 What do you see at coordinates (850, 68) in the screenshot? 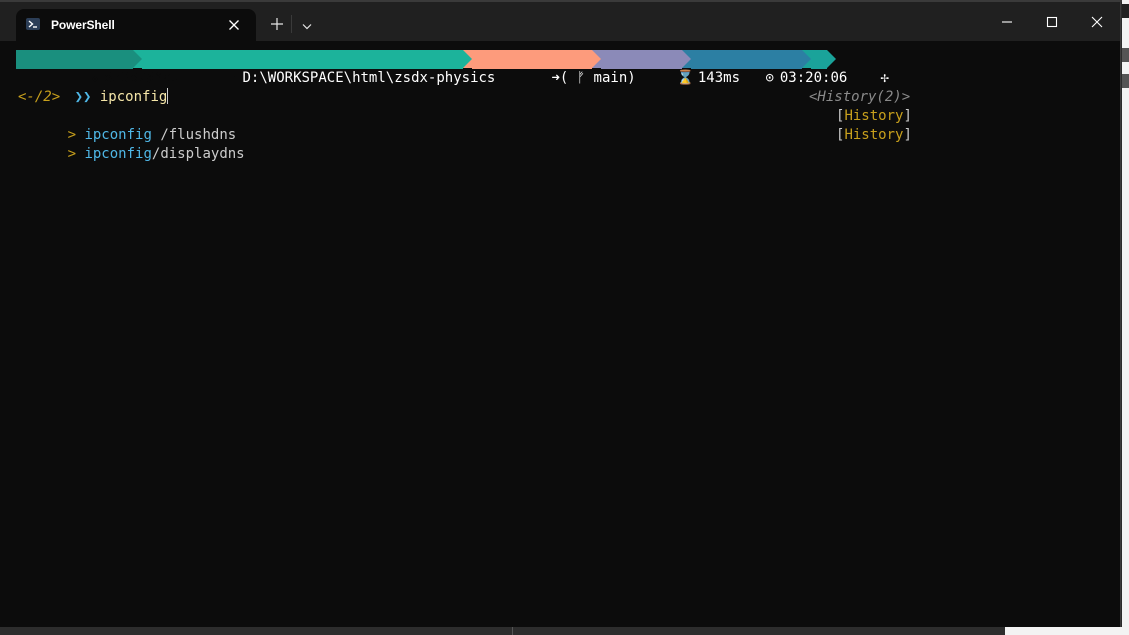
I see `prompt-end-segment: ✢` at bounding box center [850, 68].